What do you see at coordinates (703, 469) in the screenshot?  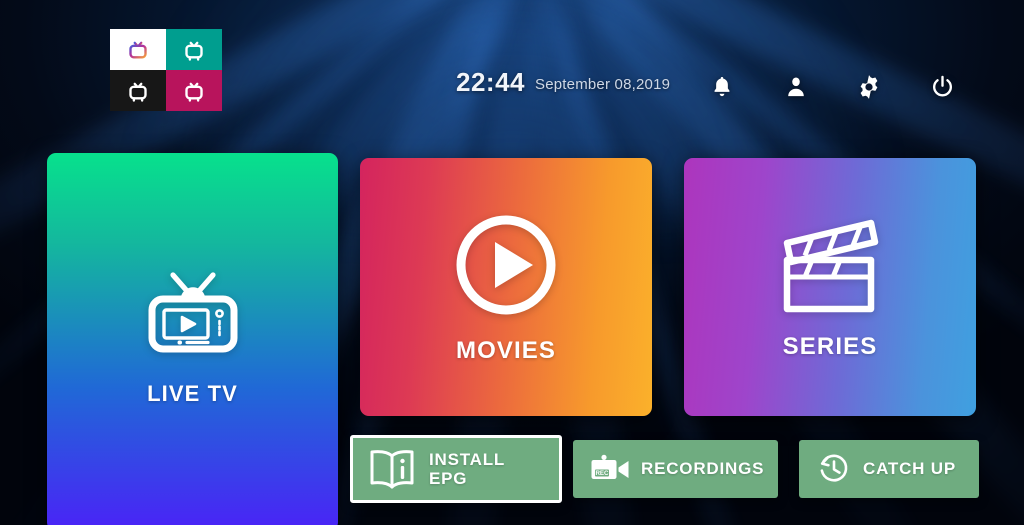 I see `recordings-label: RECORDINGS` at bounding box center [703, 469].